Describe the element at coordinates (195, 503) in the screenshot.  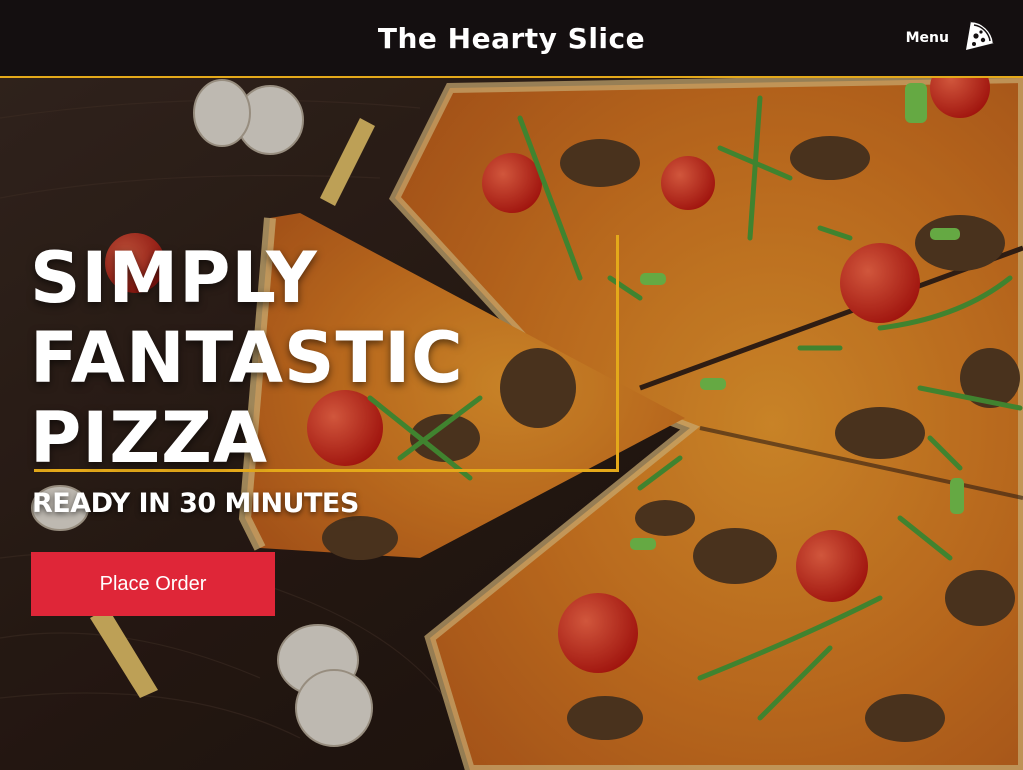
I see `hero-subline: READY IN 30 MINUTES` at that location.